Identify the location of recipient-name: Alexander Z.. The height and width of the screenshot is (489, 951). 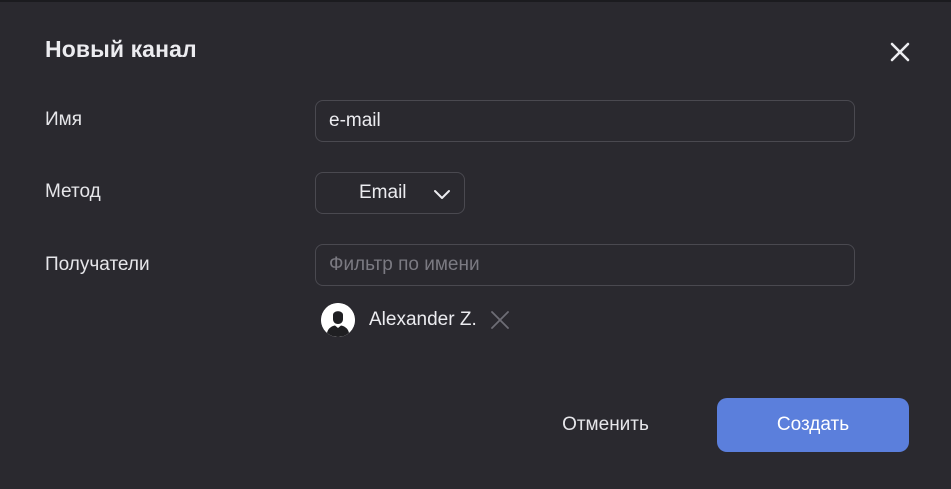
(423, 319).